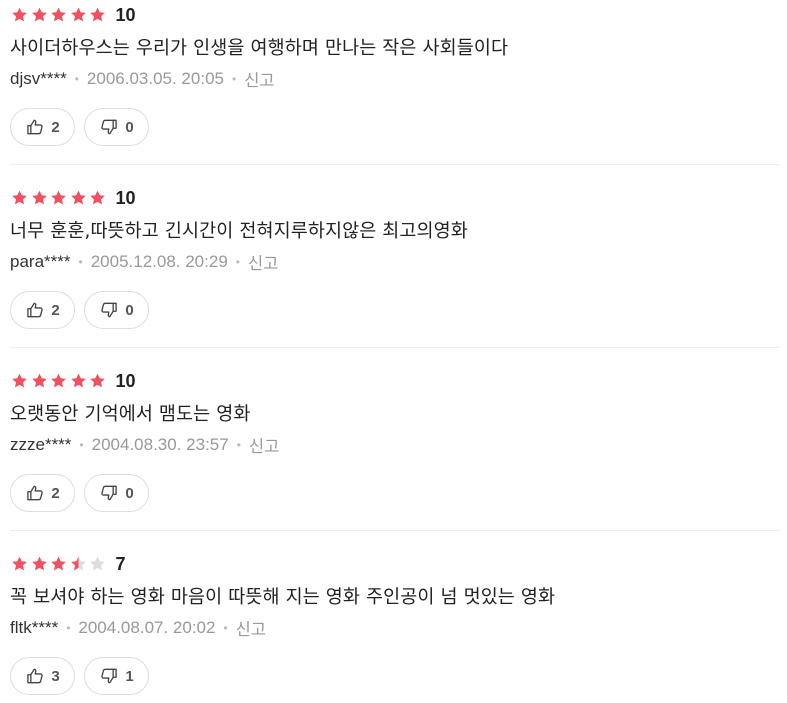 The image size is (787, 703). What do you see at coordinates (239, 231) in the screenshot?
I see `review-text: 너무 훈훈,따뜻하고 긴시간이 전혀지루하지않은 최고의영화` at bounding box center [239, 231].